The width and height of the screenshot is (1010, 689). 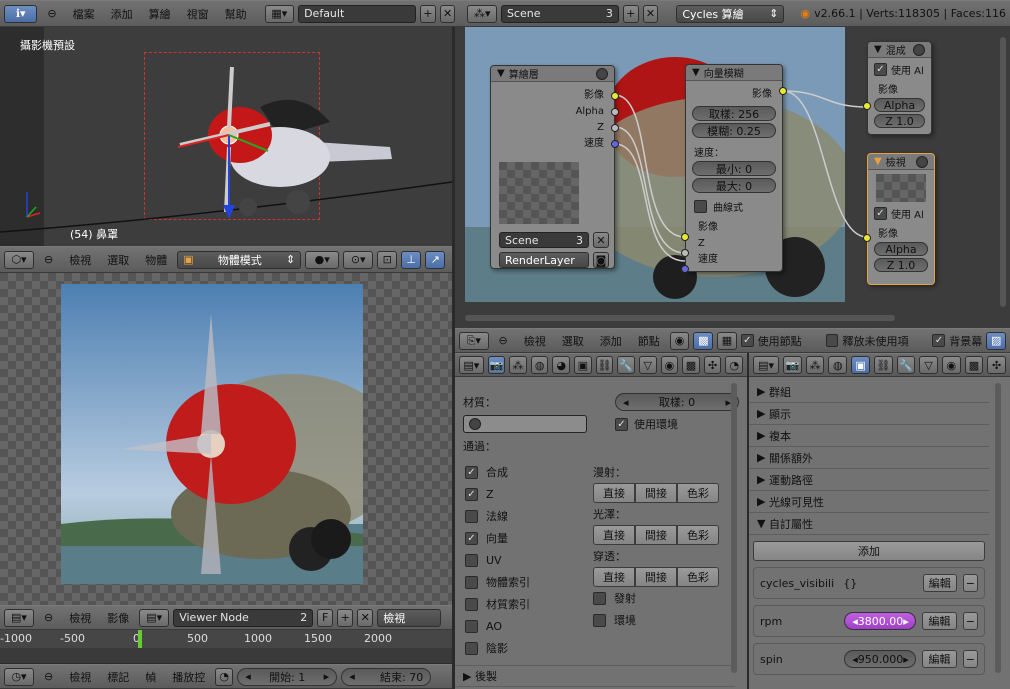 What do you see at coordinates (188, 677) in the screenshot?
I see `timeline-menu-playback: 播放控` at bounding box center [188, 677].